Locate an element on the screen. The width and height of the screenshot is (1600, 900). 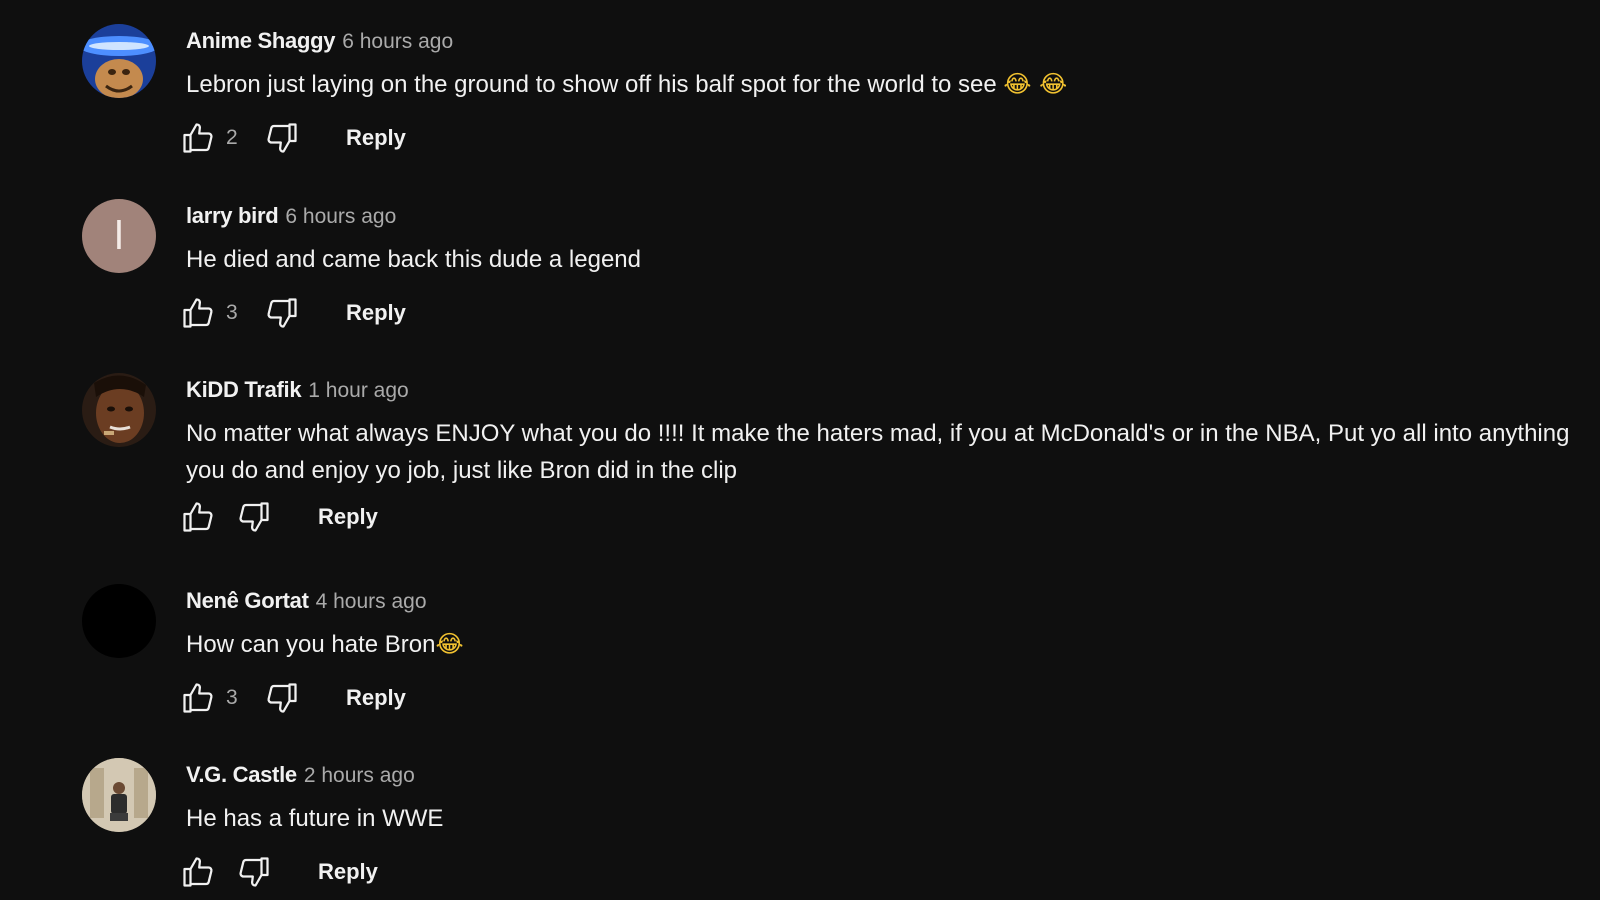
like-count: 2 is located at coordinates (232, 137).